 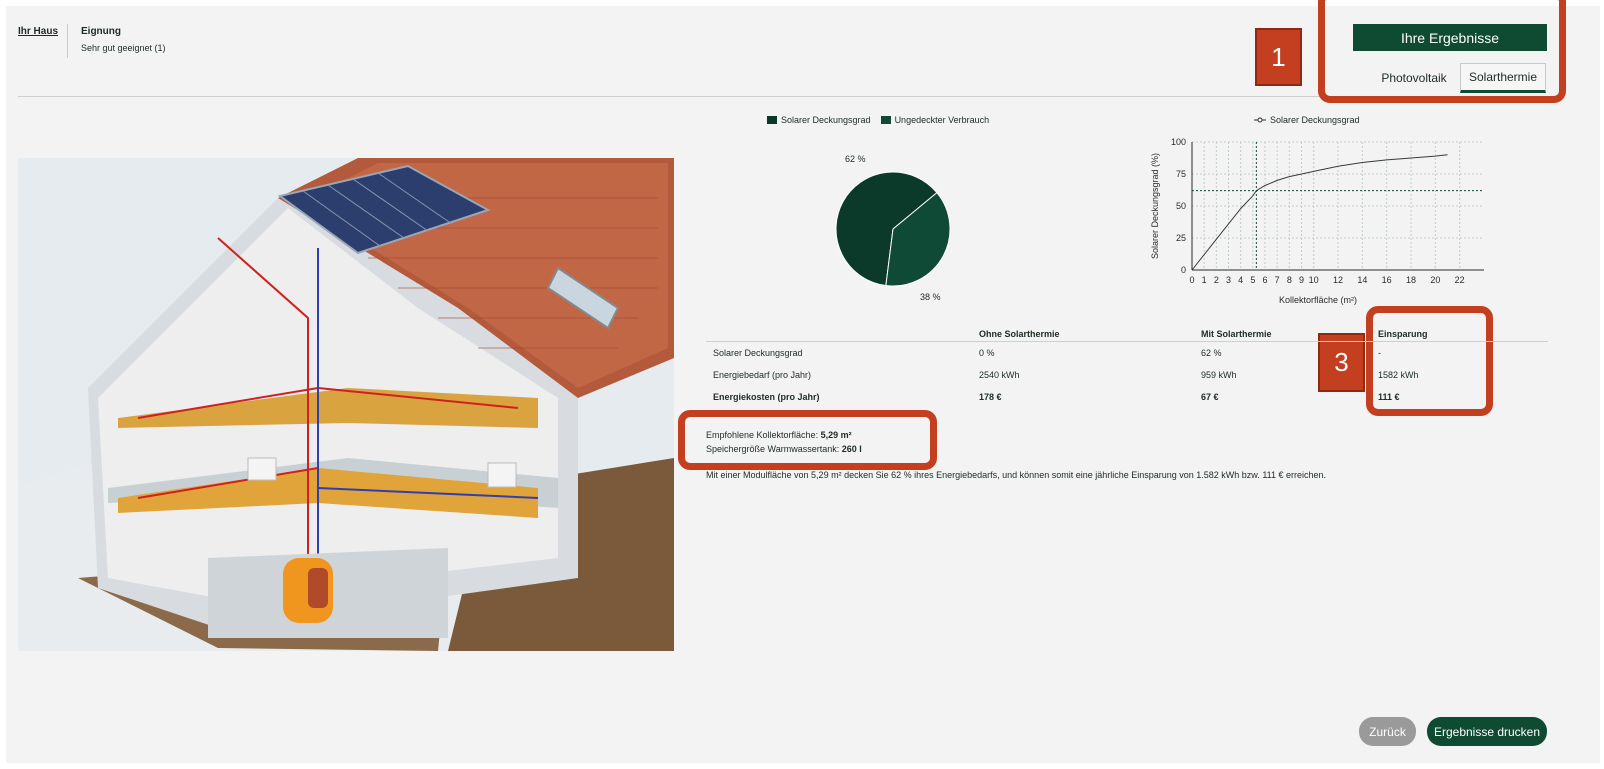 What do you see at coordinates (67, 41) in the screenshot?
I see `breadcrumb-separator` at bounding box center [67, 41].